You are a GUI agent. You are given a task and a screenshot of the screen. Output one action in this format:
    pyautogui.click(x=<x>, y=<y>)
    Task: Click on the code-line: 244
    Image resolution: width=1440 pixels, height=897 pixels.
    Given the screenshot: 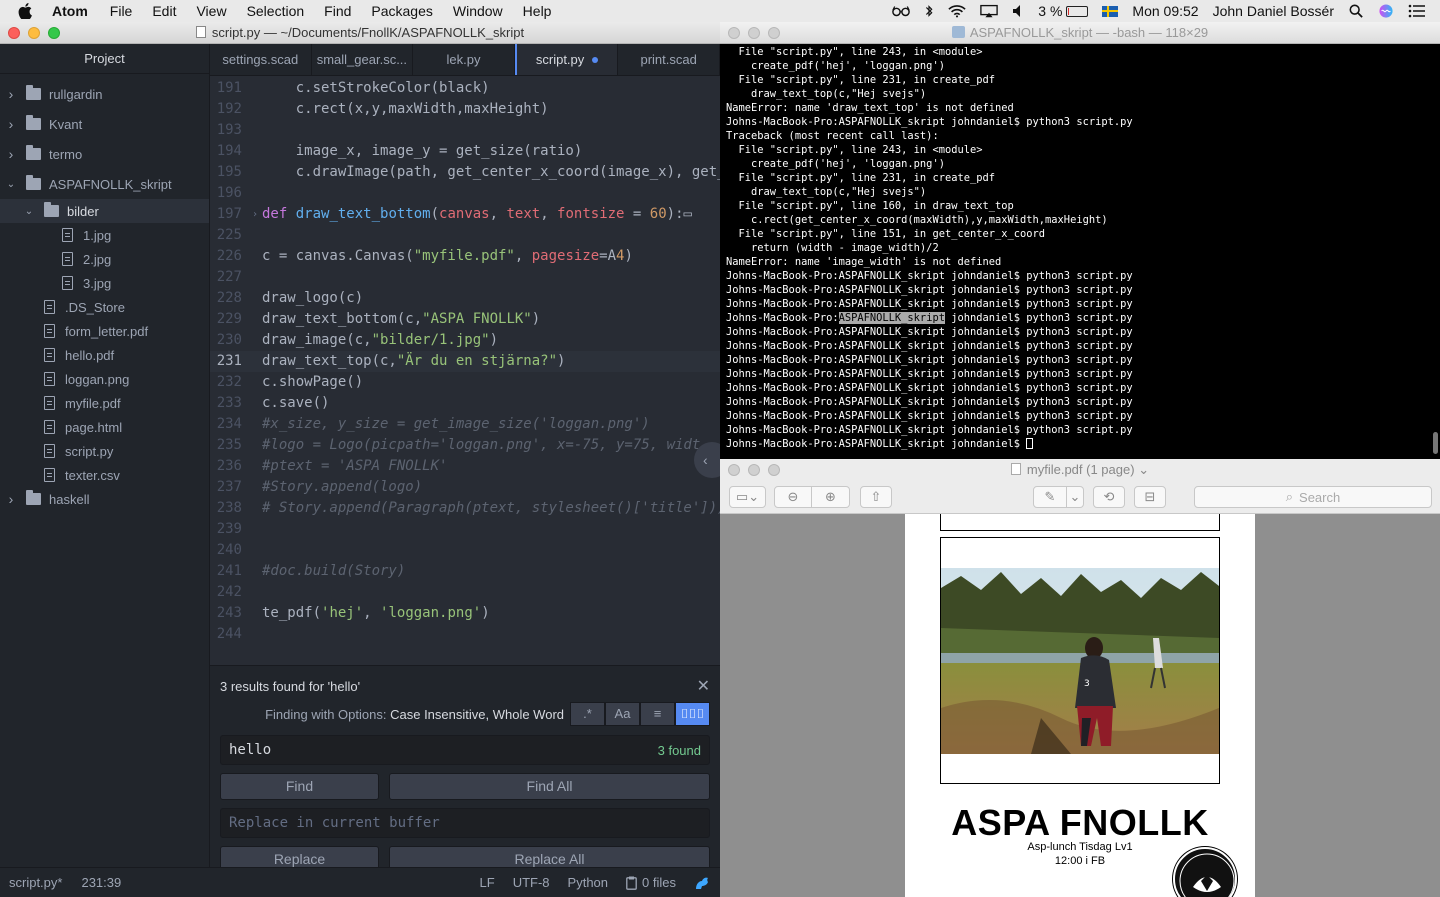 What is the action you would take?
    pyautogui.click(x=465, y=634)
    